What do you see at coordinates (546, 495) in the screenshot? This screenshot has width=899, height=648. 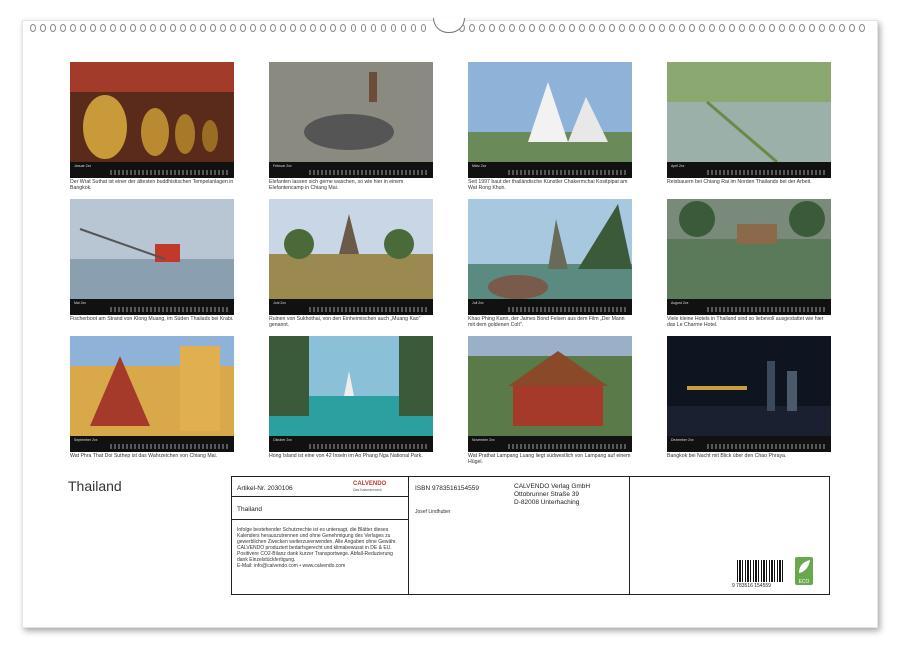 I see `publisher-street: Ottobrunner Straße 39` at bounding box center [546, 495].